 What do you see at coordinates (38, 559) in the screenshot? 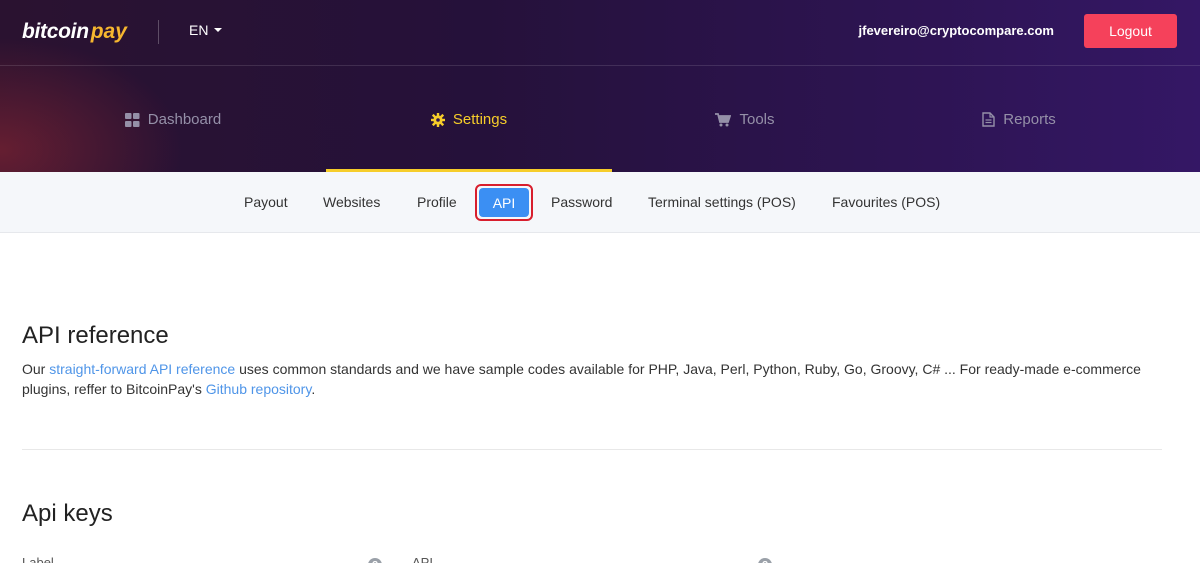
I see `column-label-label: Label` at bounding box center [38, 559].